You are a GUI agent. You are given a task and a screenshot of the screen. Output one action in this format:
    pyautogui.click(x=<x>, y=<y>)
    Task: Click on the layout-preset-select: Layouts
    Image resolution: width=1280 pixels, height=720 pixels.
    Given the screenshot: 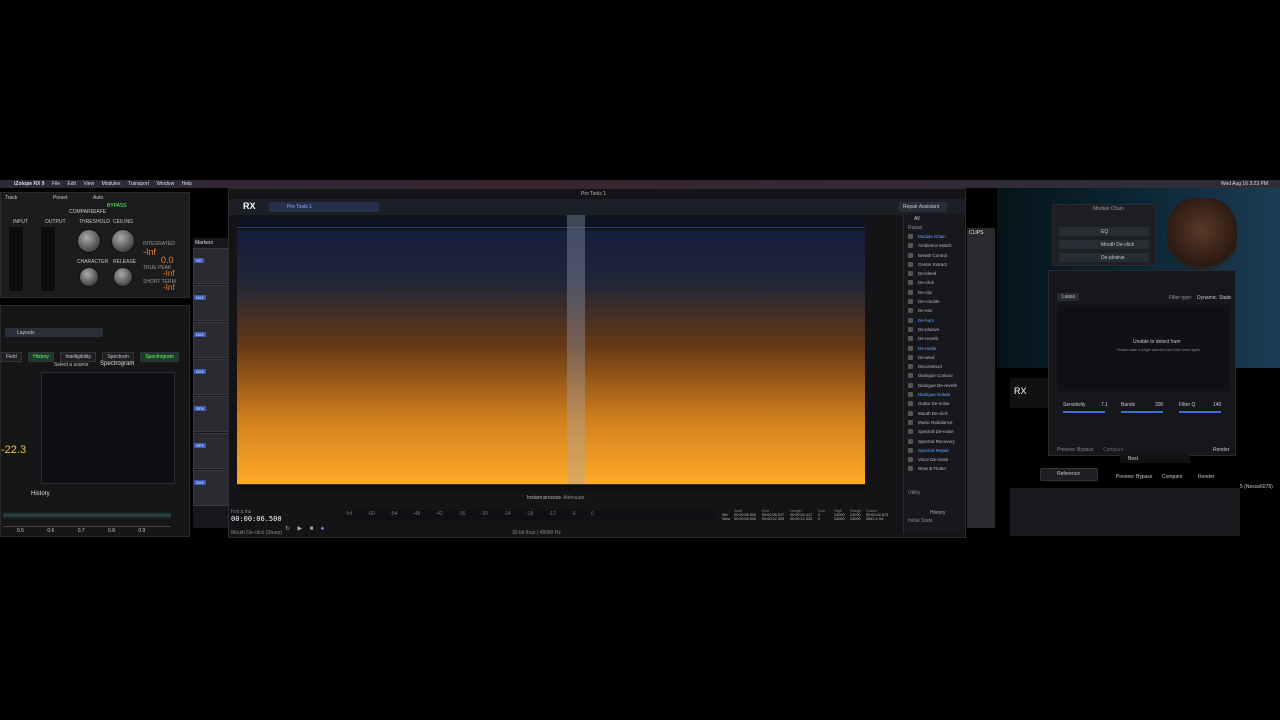 What is the action you would take?
    pyautogui.click(x=54, y=332)
    